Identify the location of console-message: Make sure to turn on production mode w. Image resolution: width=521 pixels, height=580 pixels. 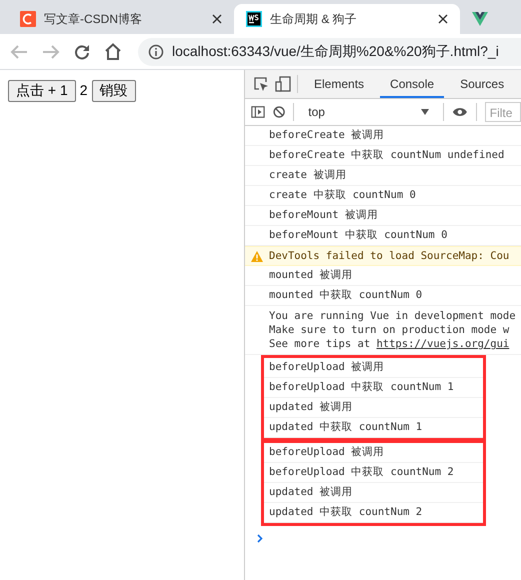
(389, 330).